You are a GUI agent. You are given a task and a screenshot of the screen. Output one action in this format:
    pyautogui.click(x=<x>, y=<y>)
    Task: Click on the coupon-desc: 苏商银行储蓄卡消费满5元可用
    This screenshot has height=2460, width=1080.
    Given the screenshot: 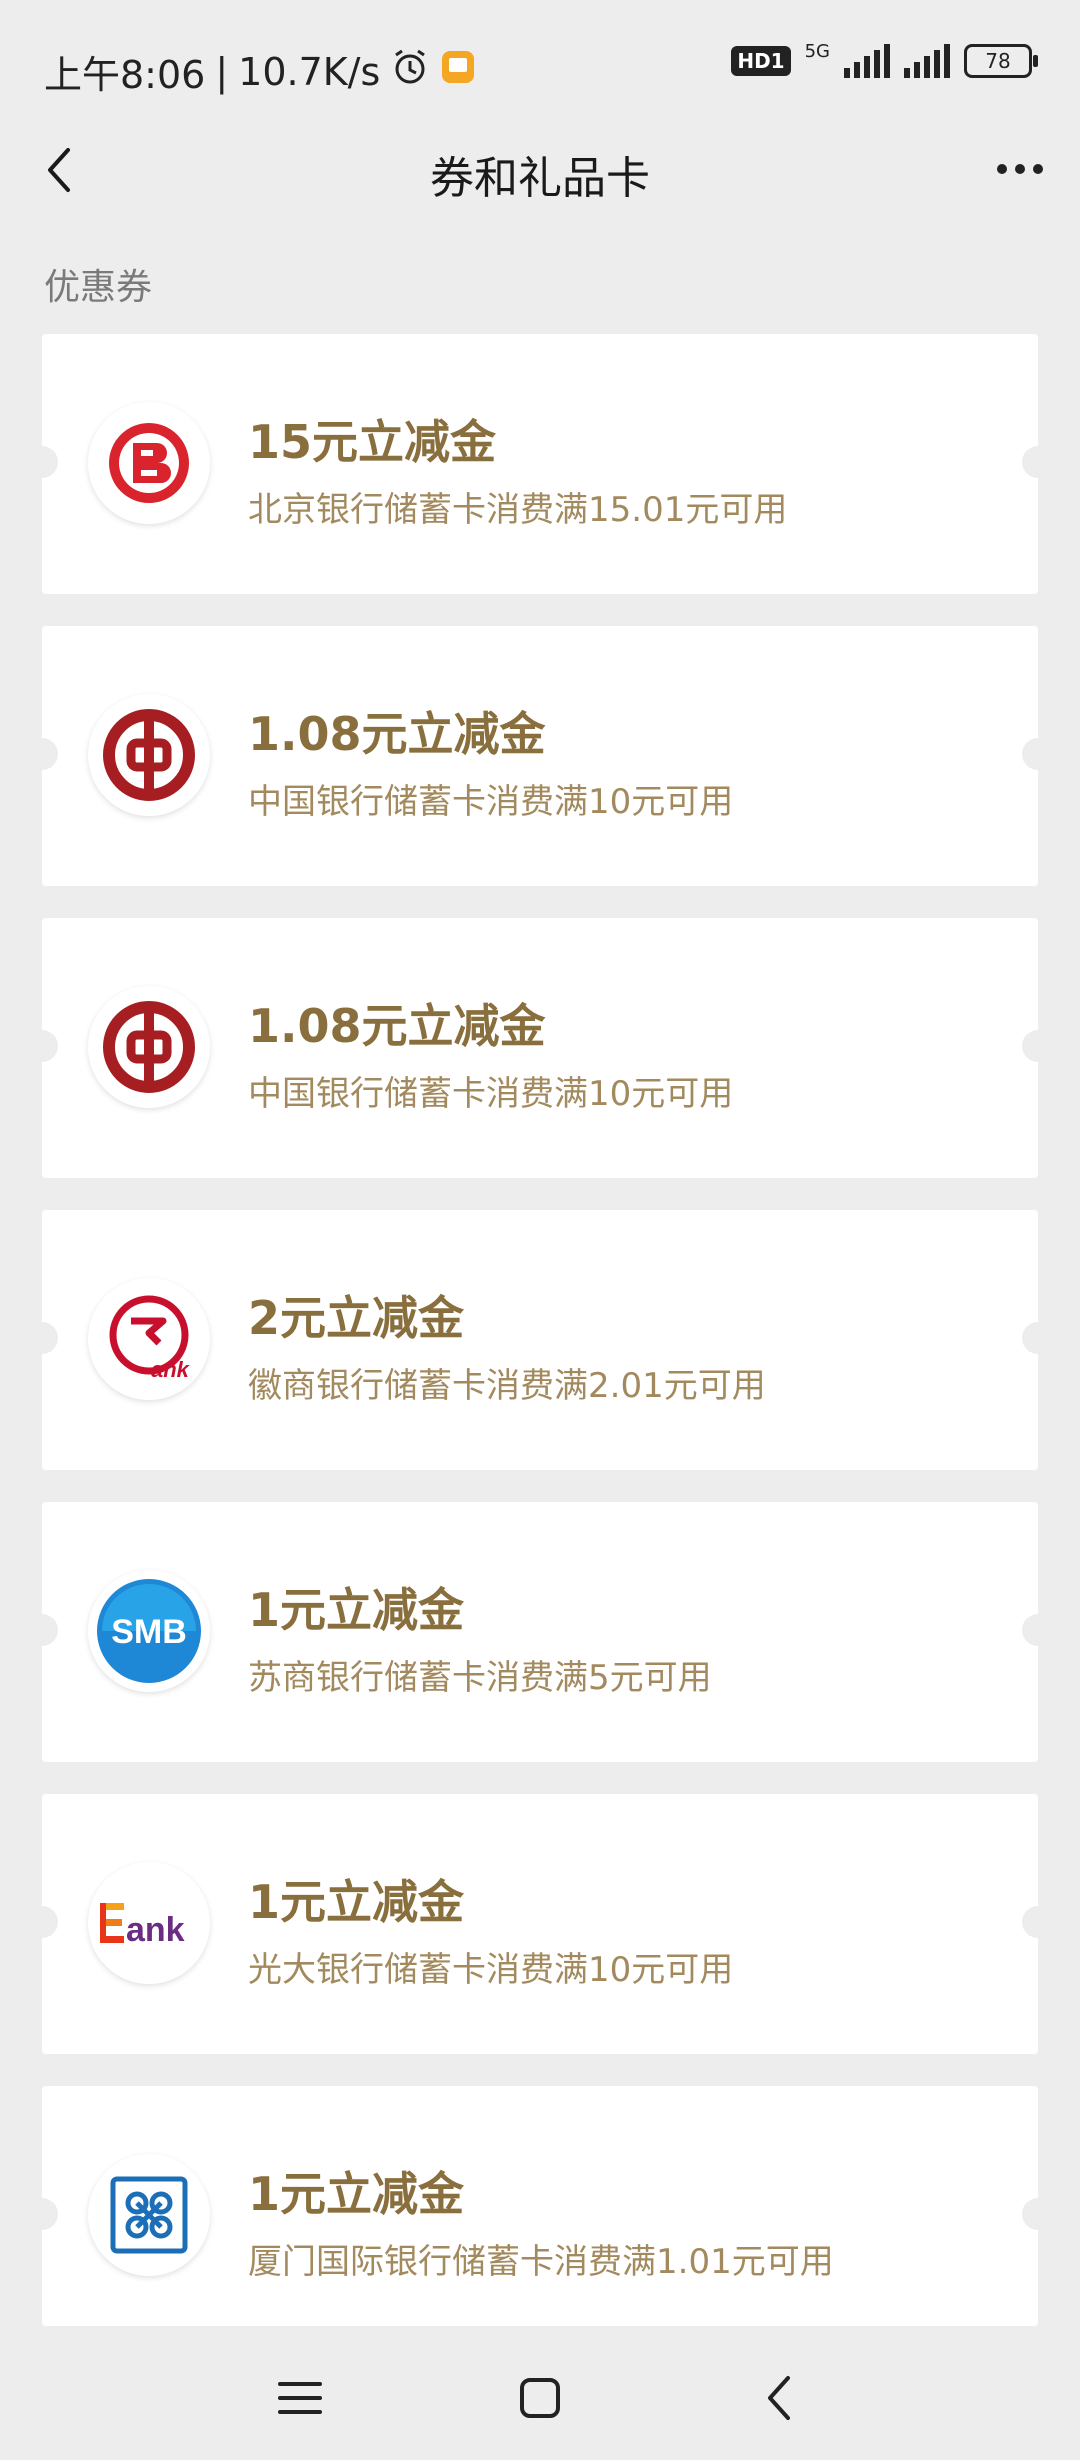 What is the action you would take?
    pyautogui.click(x=480, y=1678)
    